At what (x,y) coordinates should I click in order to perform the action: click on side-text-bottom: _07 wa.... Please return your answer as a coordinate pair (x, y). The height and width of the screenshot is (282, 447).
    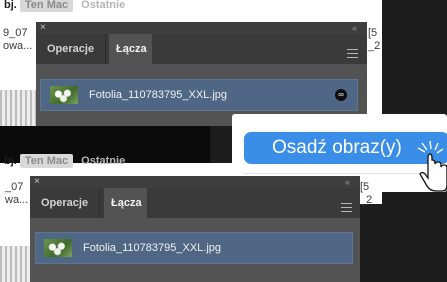
    Looking at the image, I should click on (16, 194).